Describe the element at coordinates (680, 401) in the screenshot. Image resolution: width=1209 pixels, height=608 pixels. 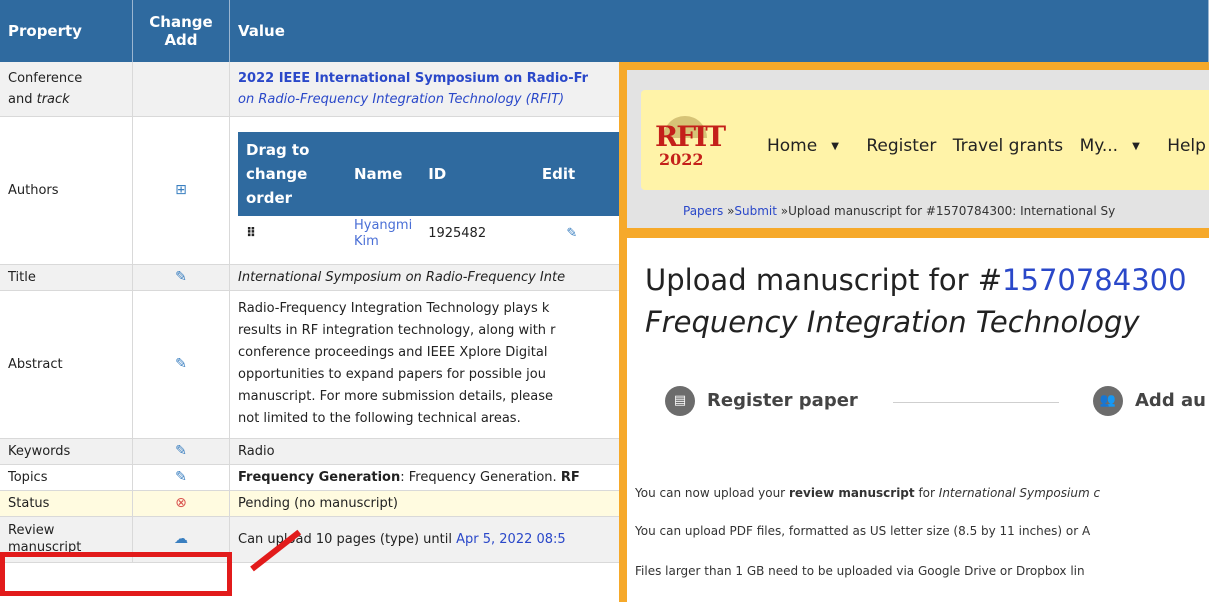
I see `register-paper-icon: ▤` at that location.